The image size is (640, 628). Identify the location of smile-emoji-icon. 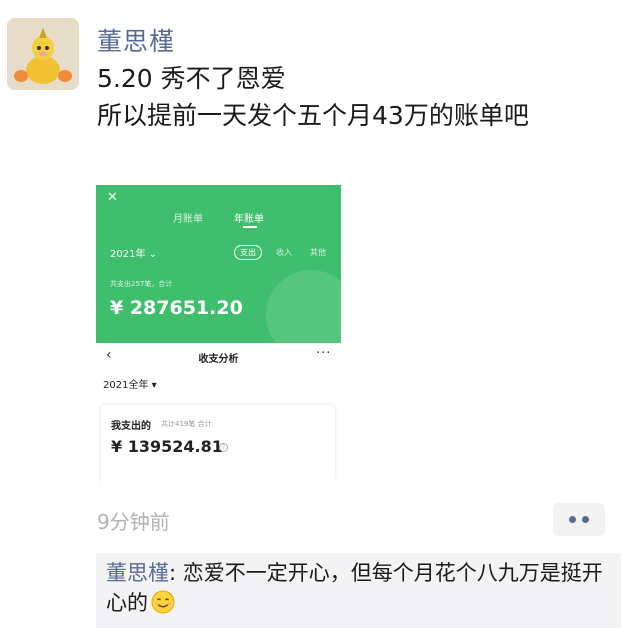
(163, 602).